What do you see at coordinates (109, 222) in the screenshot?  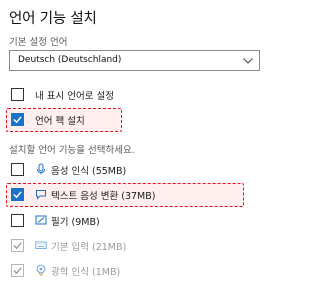 I see `feature-handwriting: 필기 (9MB)` at bounding box center [109, 222].